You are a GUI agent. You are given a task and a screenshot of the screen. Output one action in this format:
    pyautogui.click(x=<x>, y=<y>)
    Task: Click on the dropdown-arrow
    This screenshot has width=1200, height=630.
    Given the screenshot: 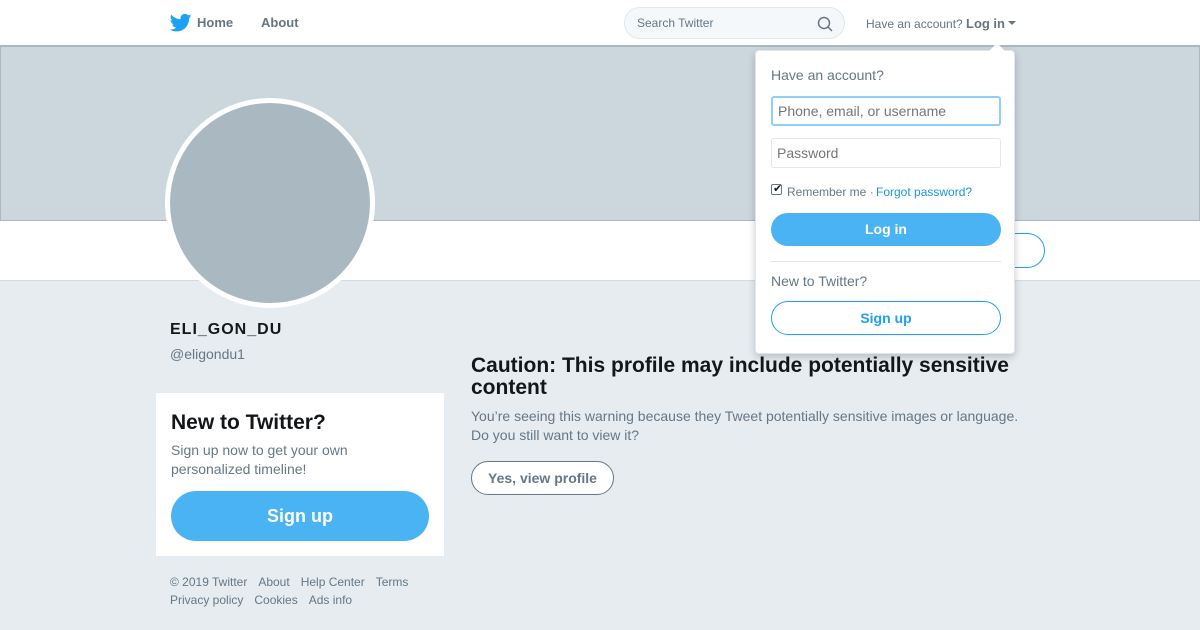 What is the action you would take?
    pyautogui.click(x=997, y=47)
    